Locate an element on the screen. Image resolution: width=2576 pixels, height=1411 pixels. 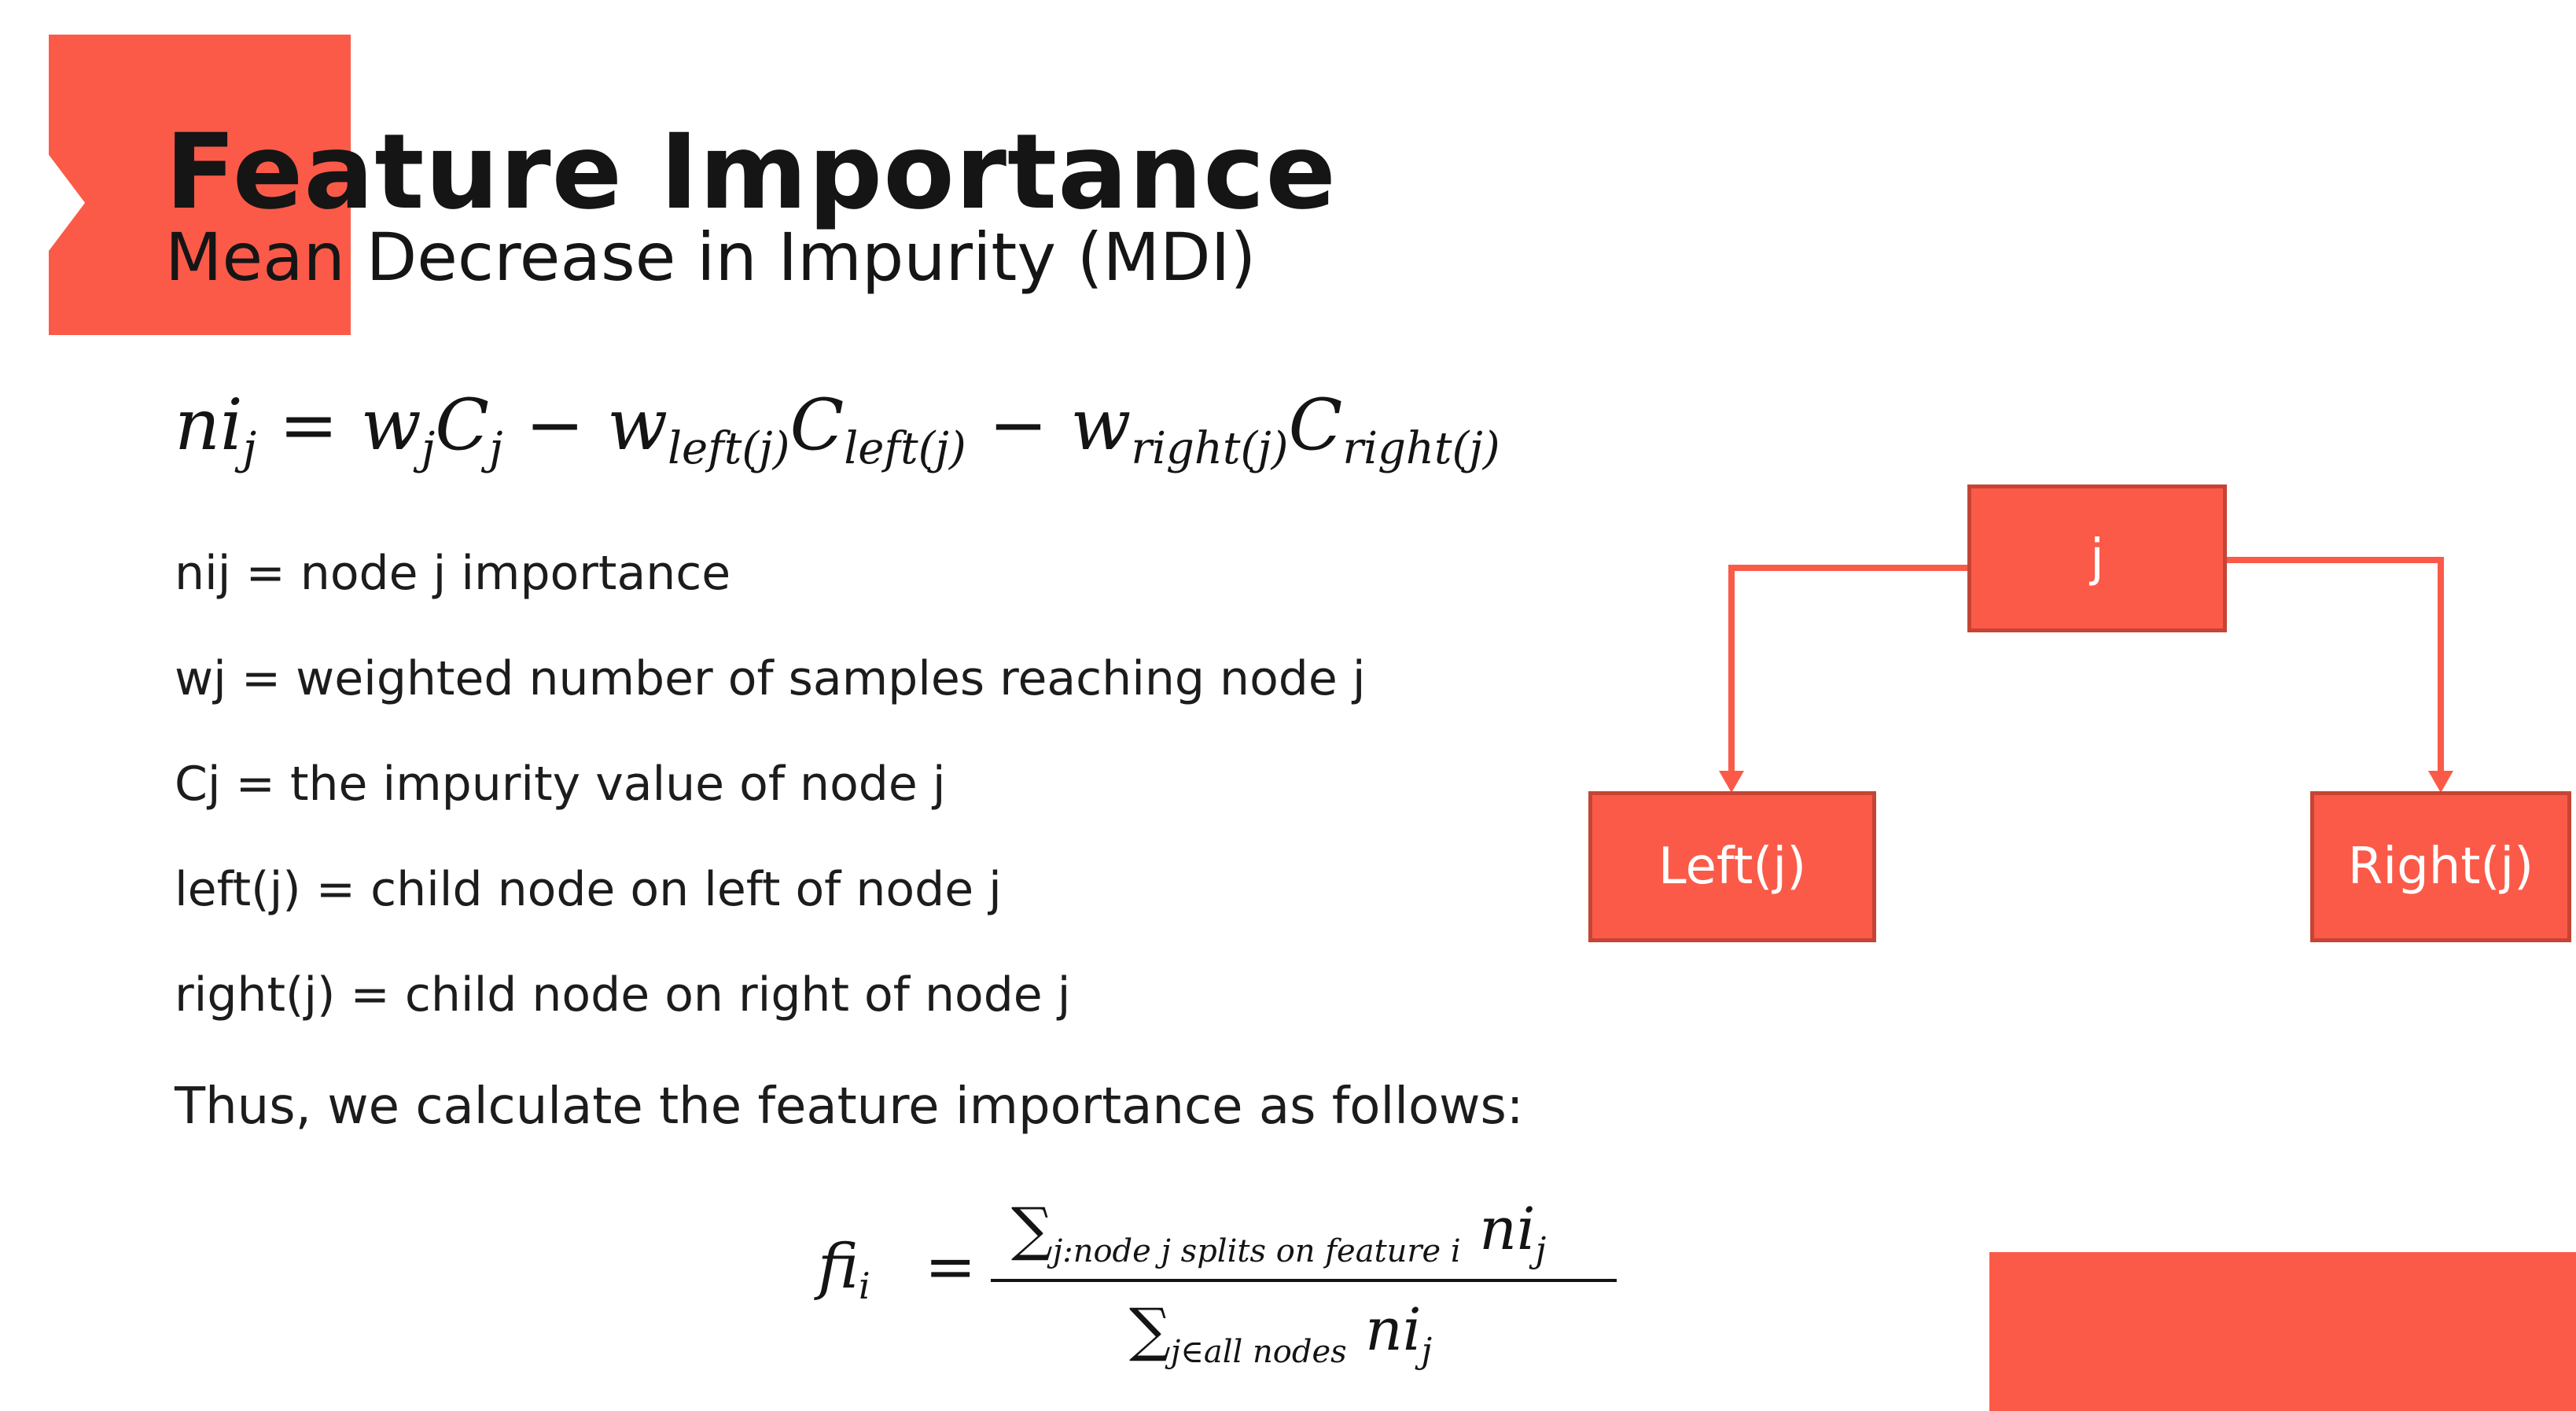
tree-node-root: j is located at coordinates (2097, 558).